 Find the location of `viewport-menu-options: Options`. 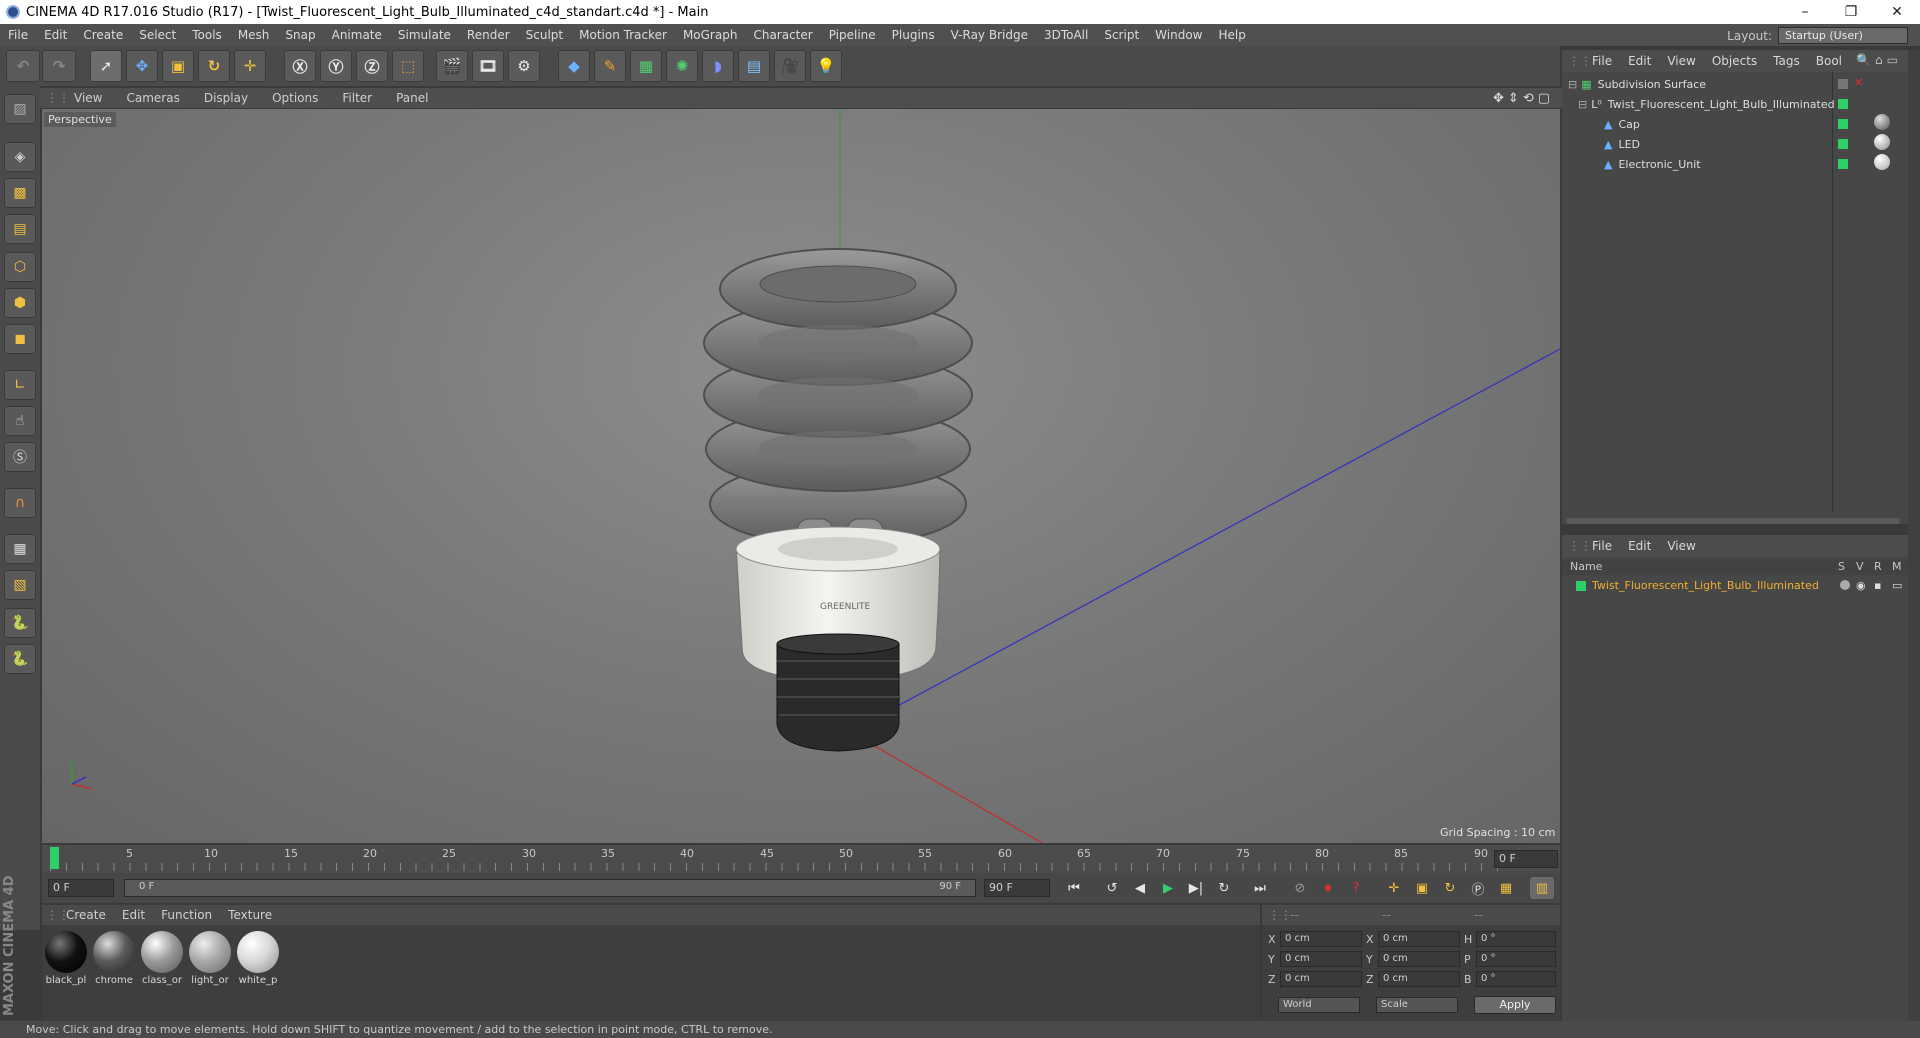

viewport-menu-options: Options is located at coordinates (295, 98).